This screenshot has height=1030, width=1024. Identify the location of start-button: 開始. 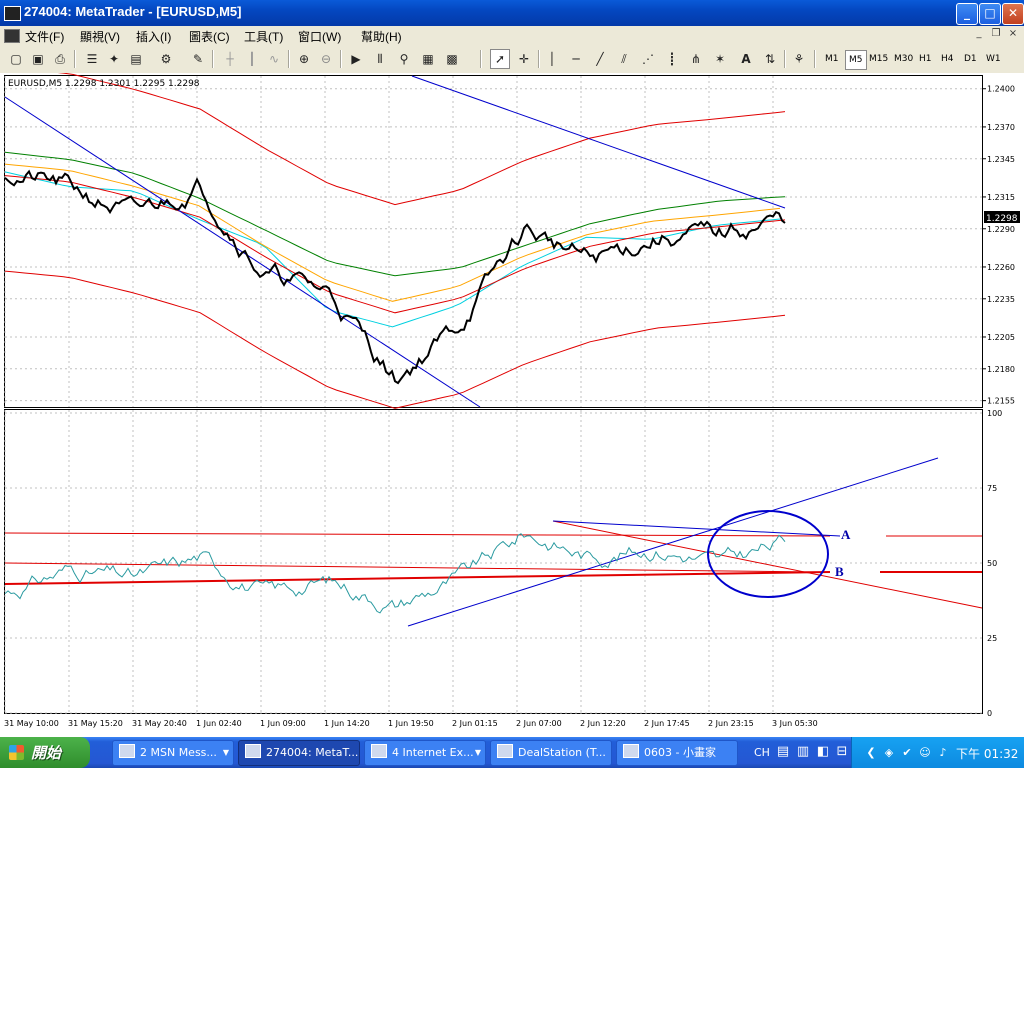
(45, 752).